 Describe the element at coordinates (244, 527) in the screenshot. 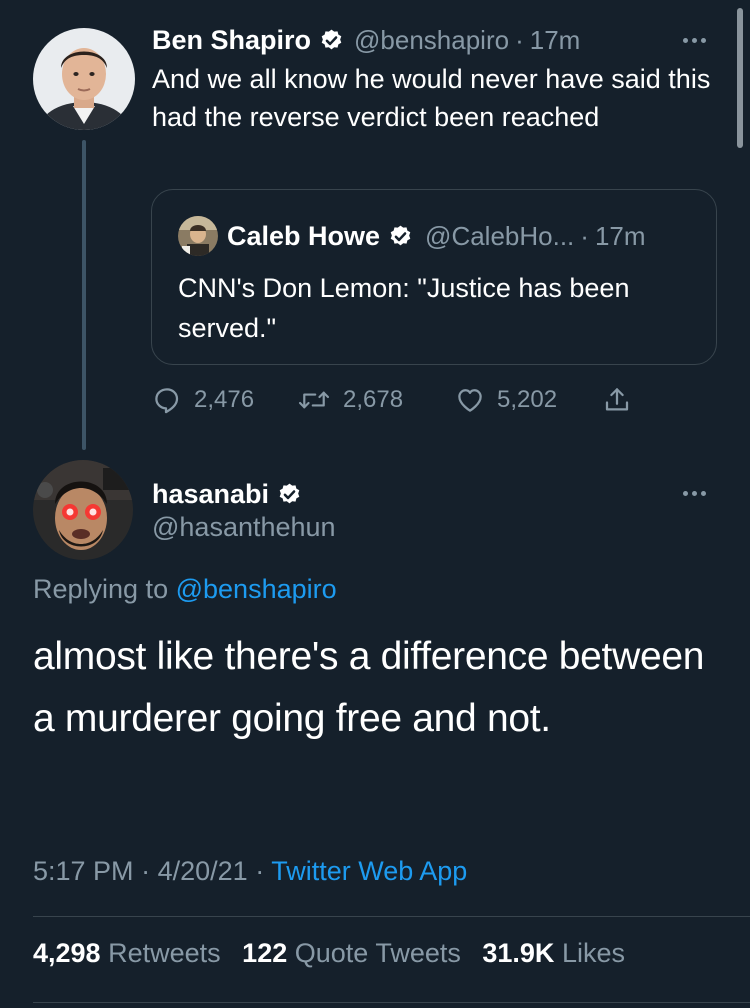

I see `author-handle: @hasanthehun` at that location.